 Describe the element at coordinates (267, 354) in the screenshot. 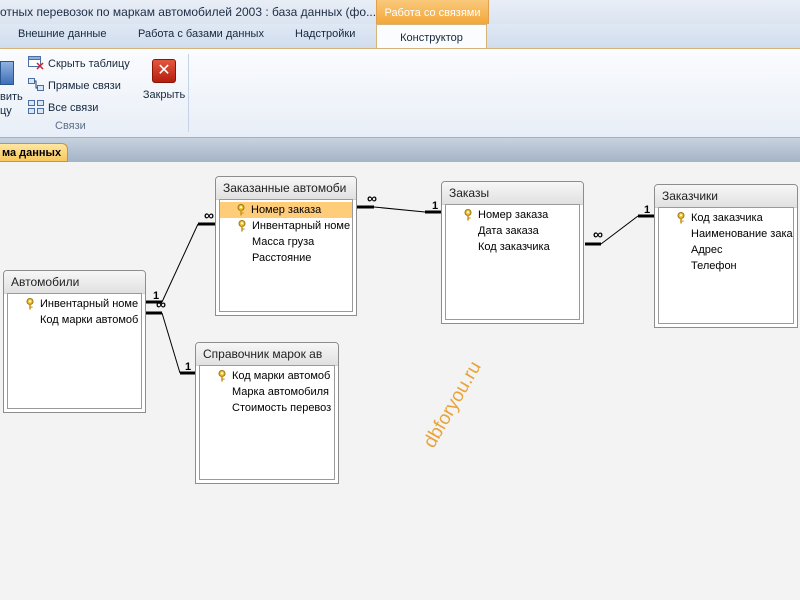

I see `table-title: Справочник марок ав` at that location.